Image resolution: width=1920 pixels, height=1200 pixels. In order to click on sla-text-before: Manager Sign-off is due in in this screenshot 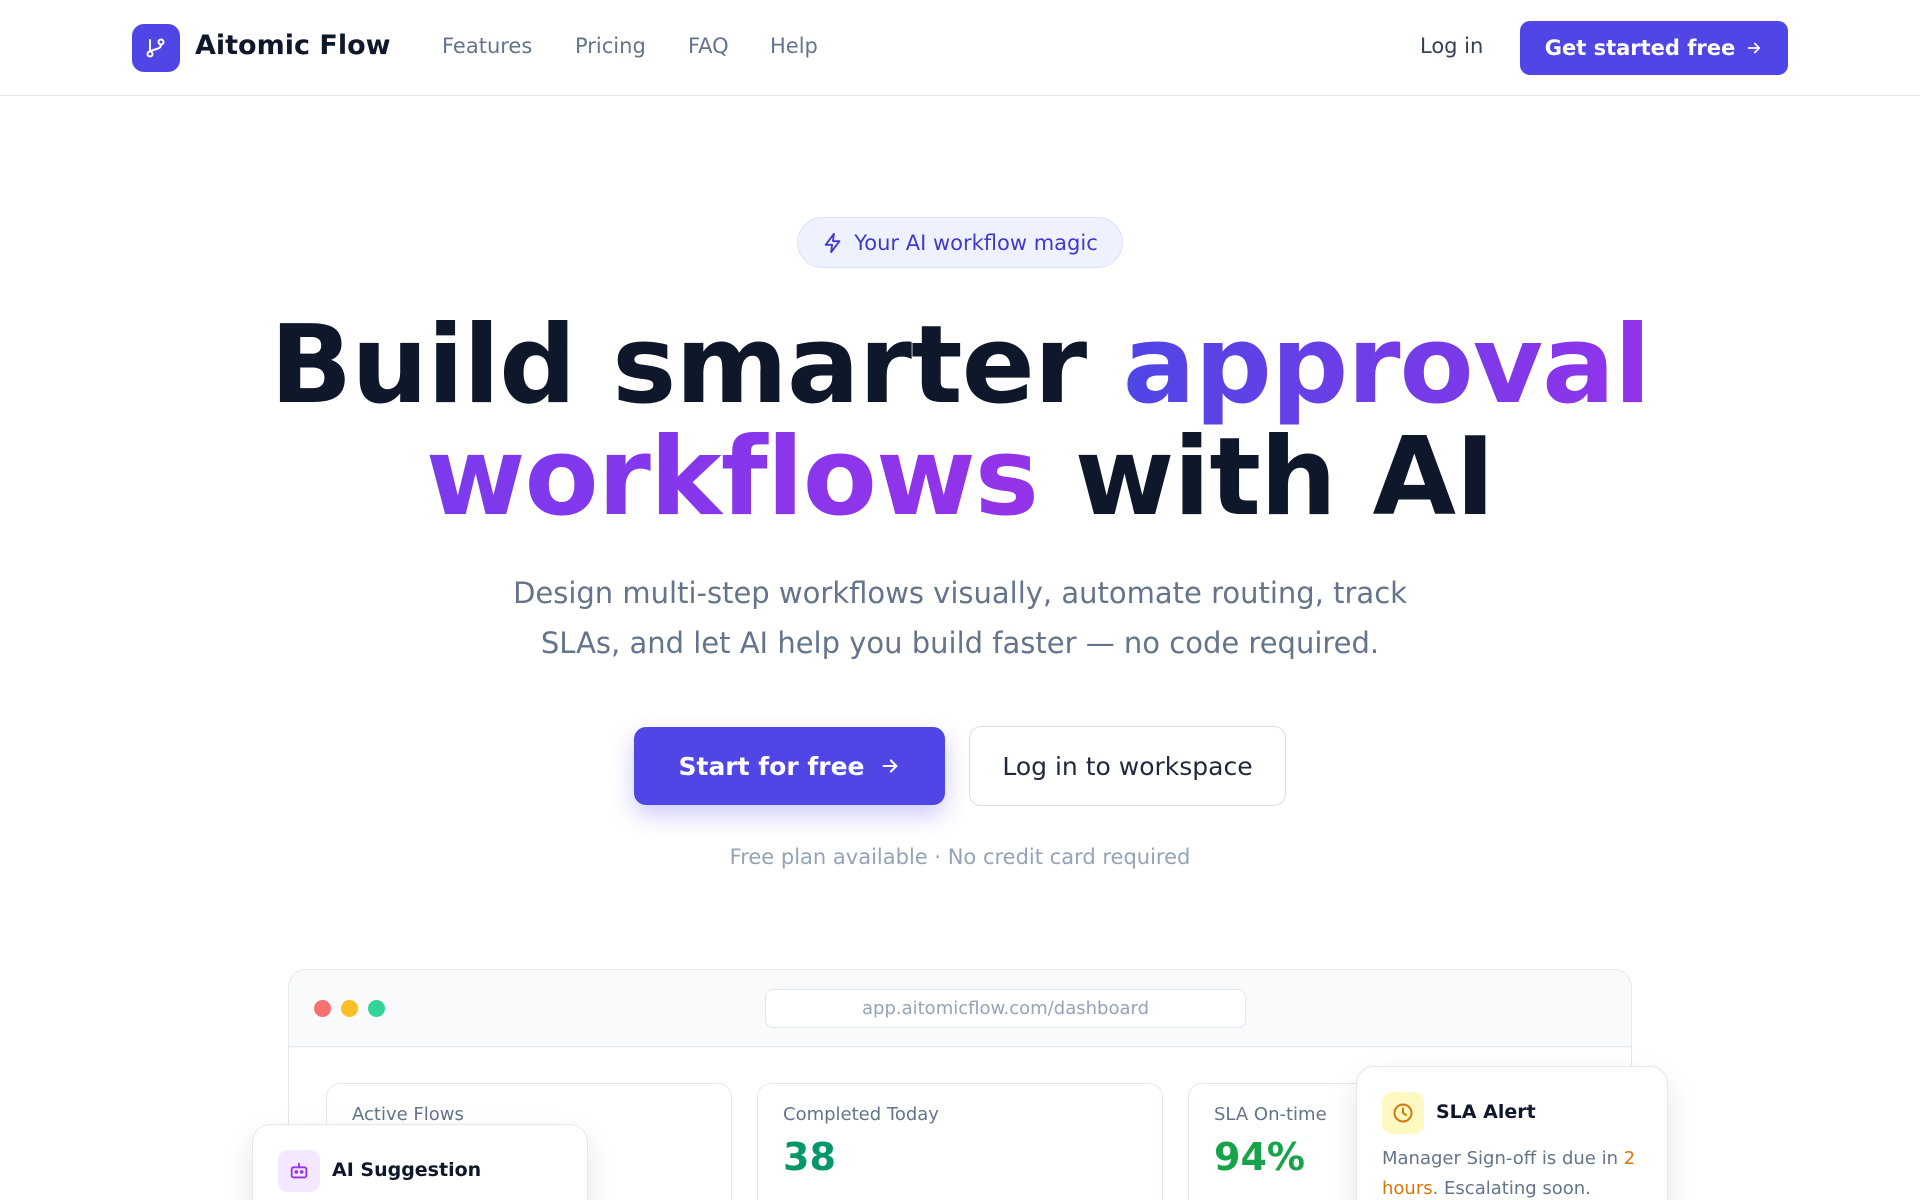, I will do `click(1503, 1158)`.